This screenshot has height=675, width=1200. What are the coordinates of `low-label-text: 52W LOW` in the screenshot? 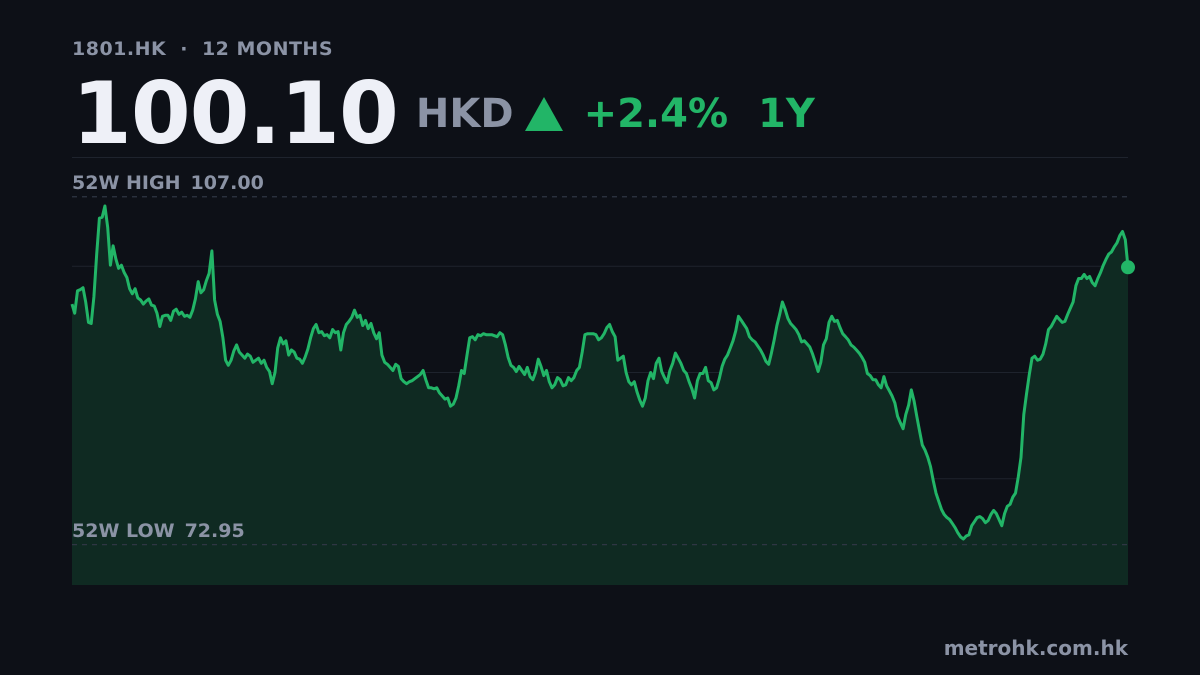 It's located at (123, 530).